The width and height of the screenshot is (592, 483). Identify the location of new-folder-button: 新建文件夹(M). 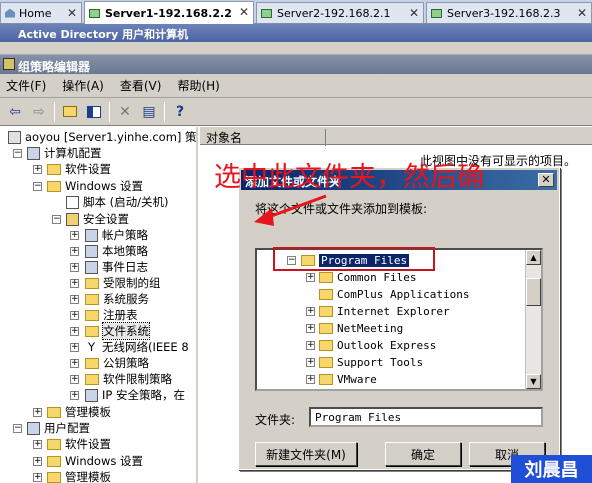
(306, 454).